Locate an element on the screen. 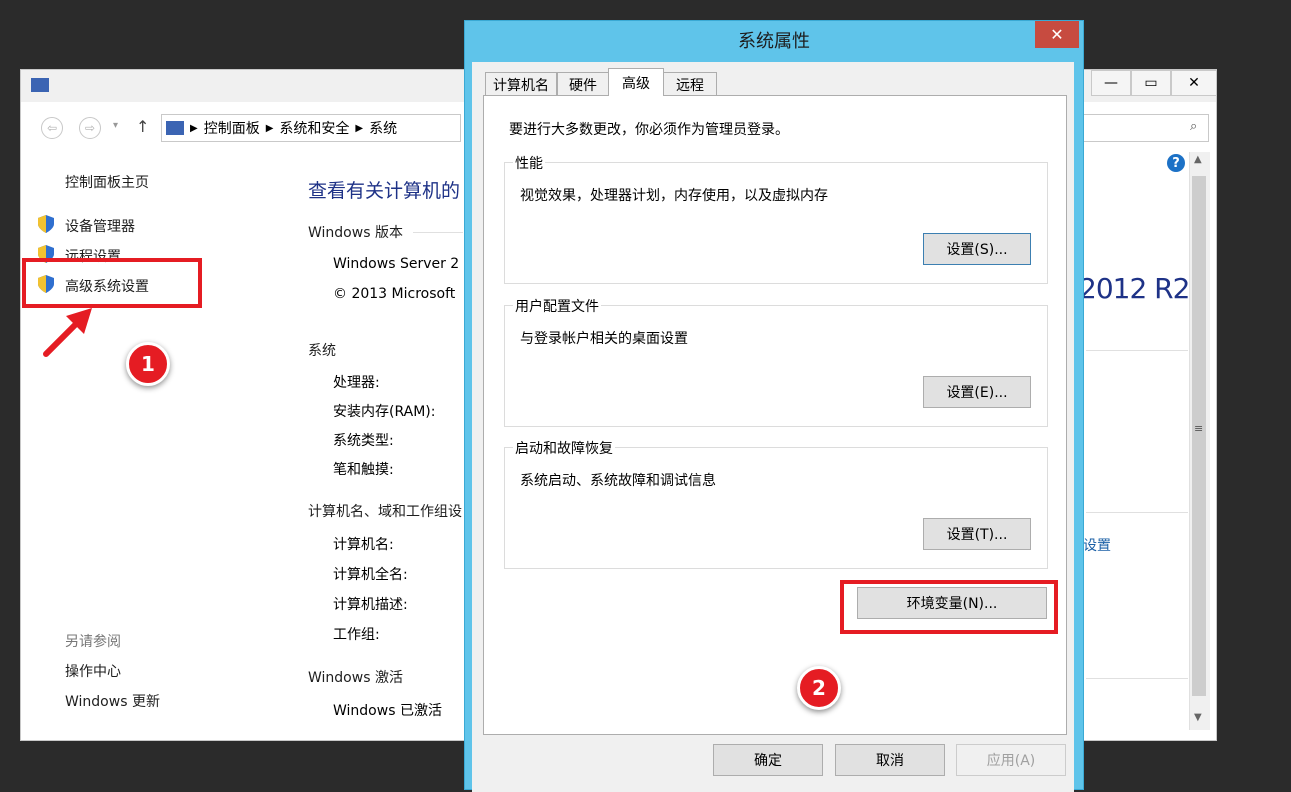 This screenshot has height=792, width=1291. up-arrow-icon: ↑ is located at coordinates (142, 126).